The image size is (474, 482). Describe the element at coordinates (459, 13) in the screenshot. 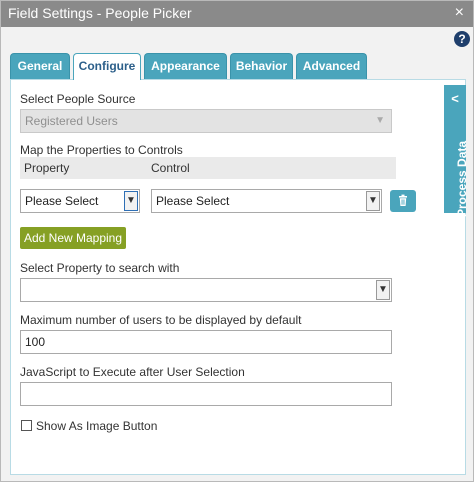

I see `close-icon: ×` at that location.